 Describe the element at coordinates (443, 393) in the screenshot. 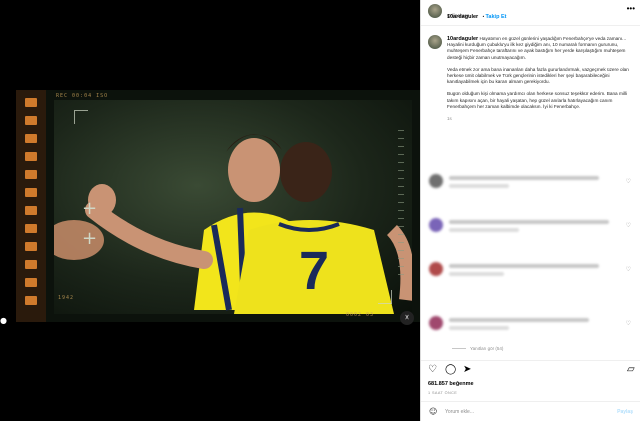

I see `post-time: 1 SAAT ÖNCE` at that location.